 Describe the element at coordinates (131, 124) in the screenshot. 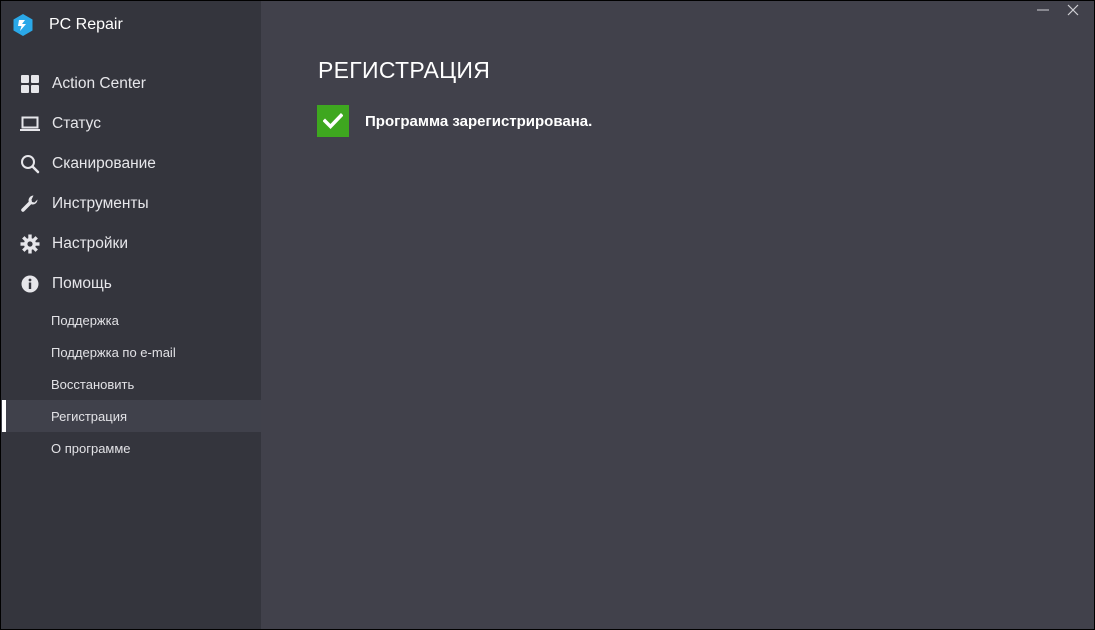

I see `nav-item-status: Статус` at that location.